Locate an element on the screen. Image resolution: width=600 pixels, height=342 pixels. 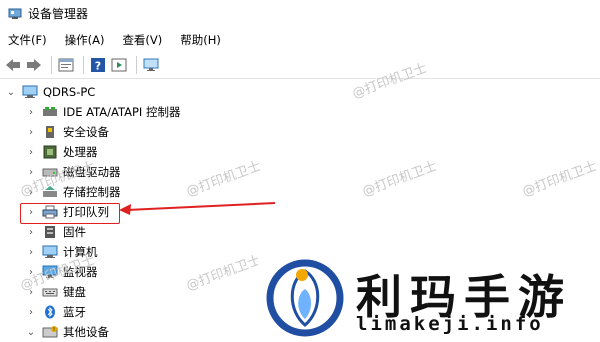
tree-item-label: 键盘 is located at coordinates (74, 292).